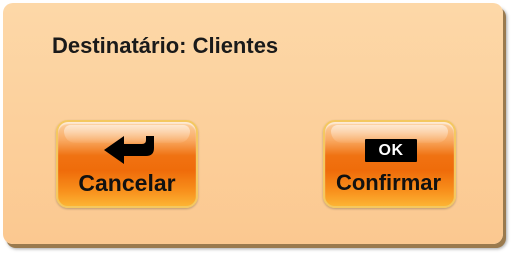 This screenshot has width=512, height=256. What do you see at coordinates (391, 150) in the screenshot?
I see `ok-icon: OK` at bounding box center [391, 150].